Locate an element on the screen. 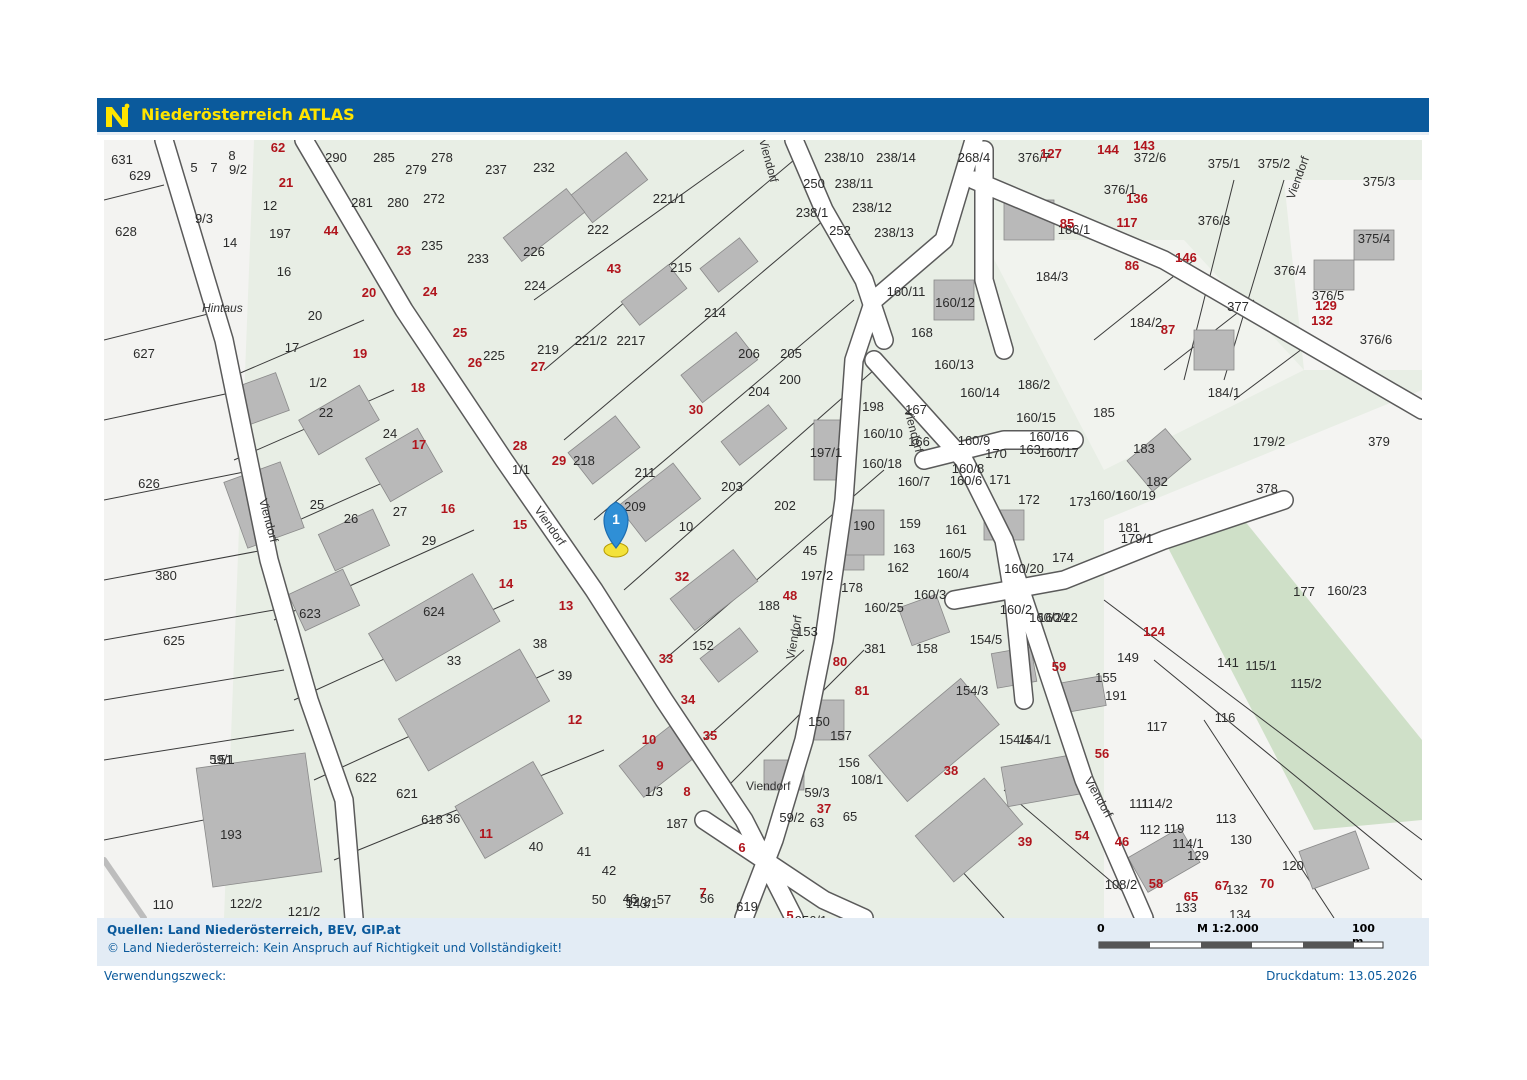 The image size is (1527, 1080). parcel-number: 63 is located at coordinates (817, 822).